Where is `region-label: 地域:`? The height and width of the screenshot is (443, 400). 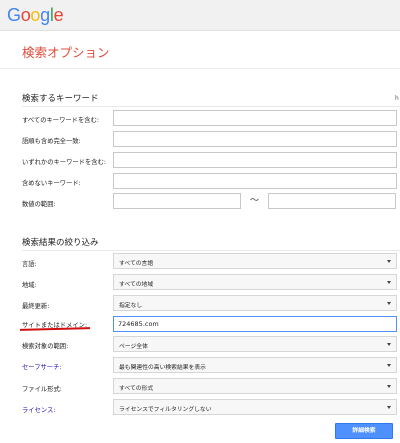
region-label: 地域: is located at coordinates (29, 285).